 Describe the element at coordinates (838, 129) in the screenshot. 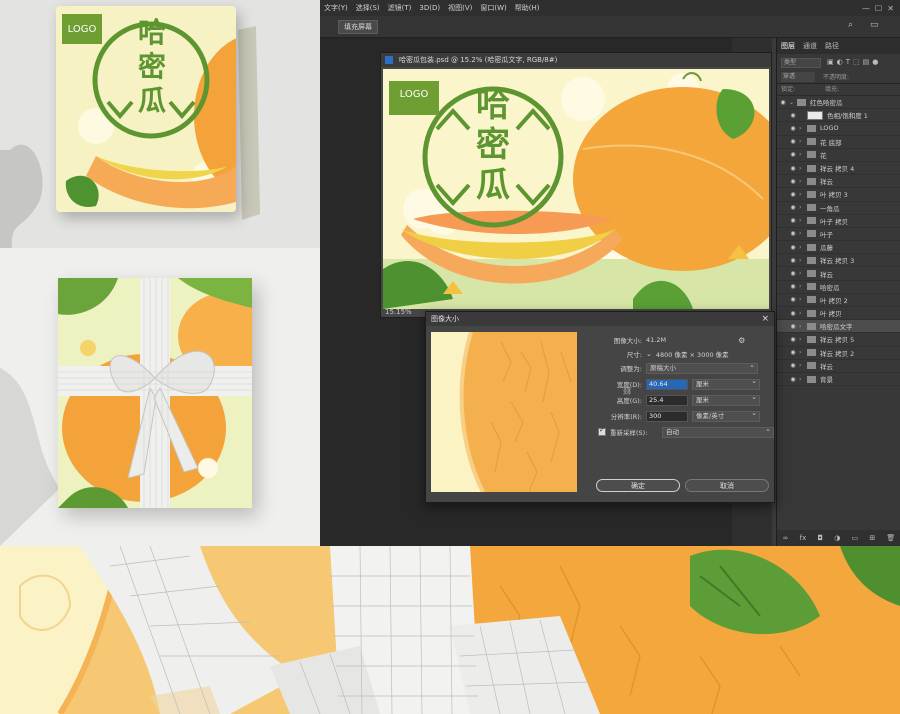

I see `layer-row: ◉ › LOGO` at that location.